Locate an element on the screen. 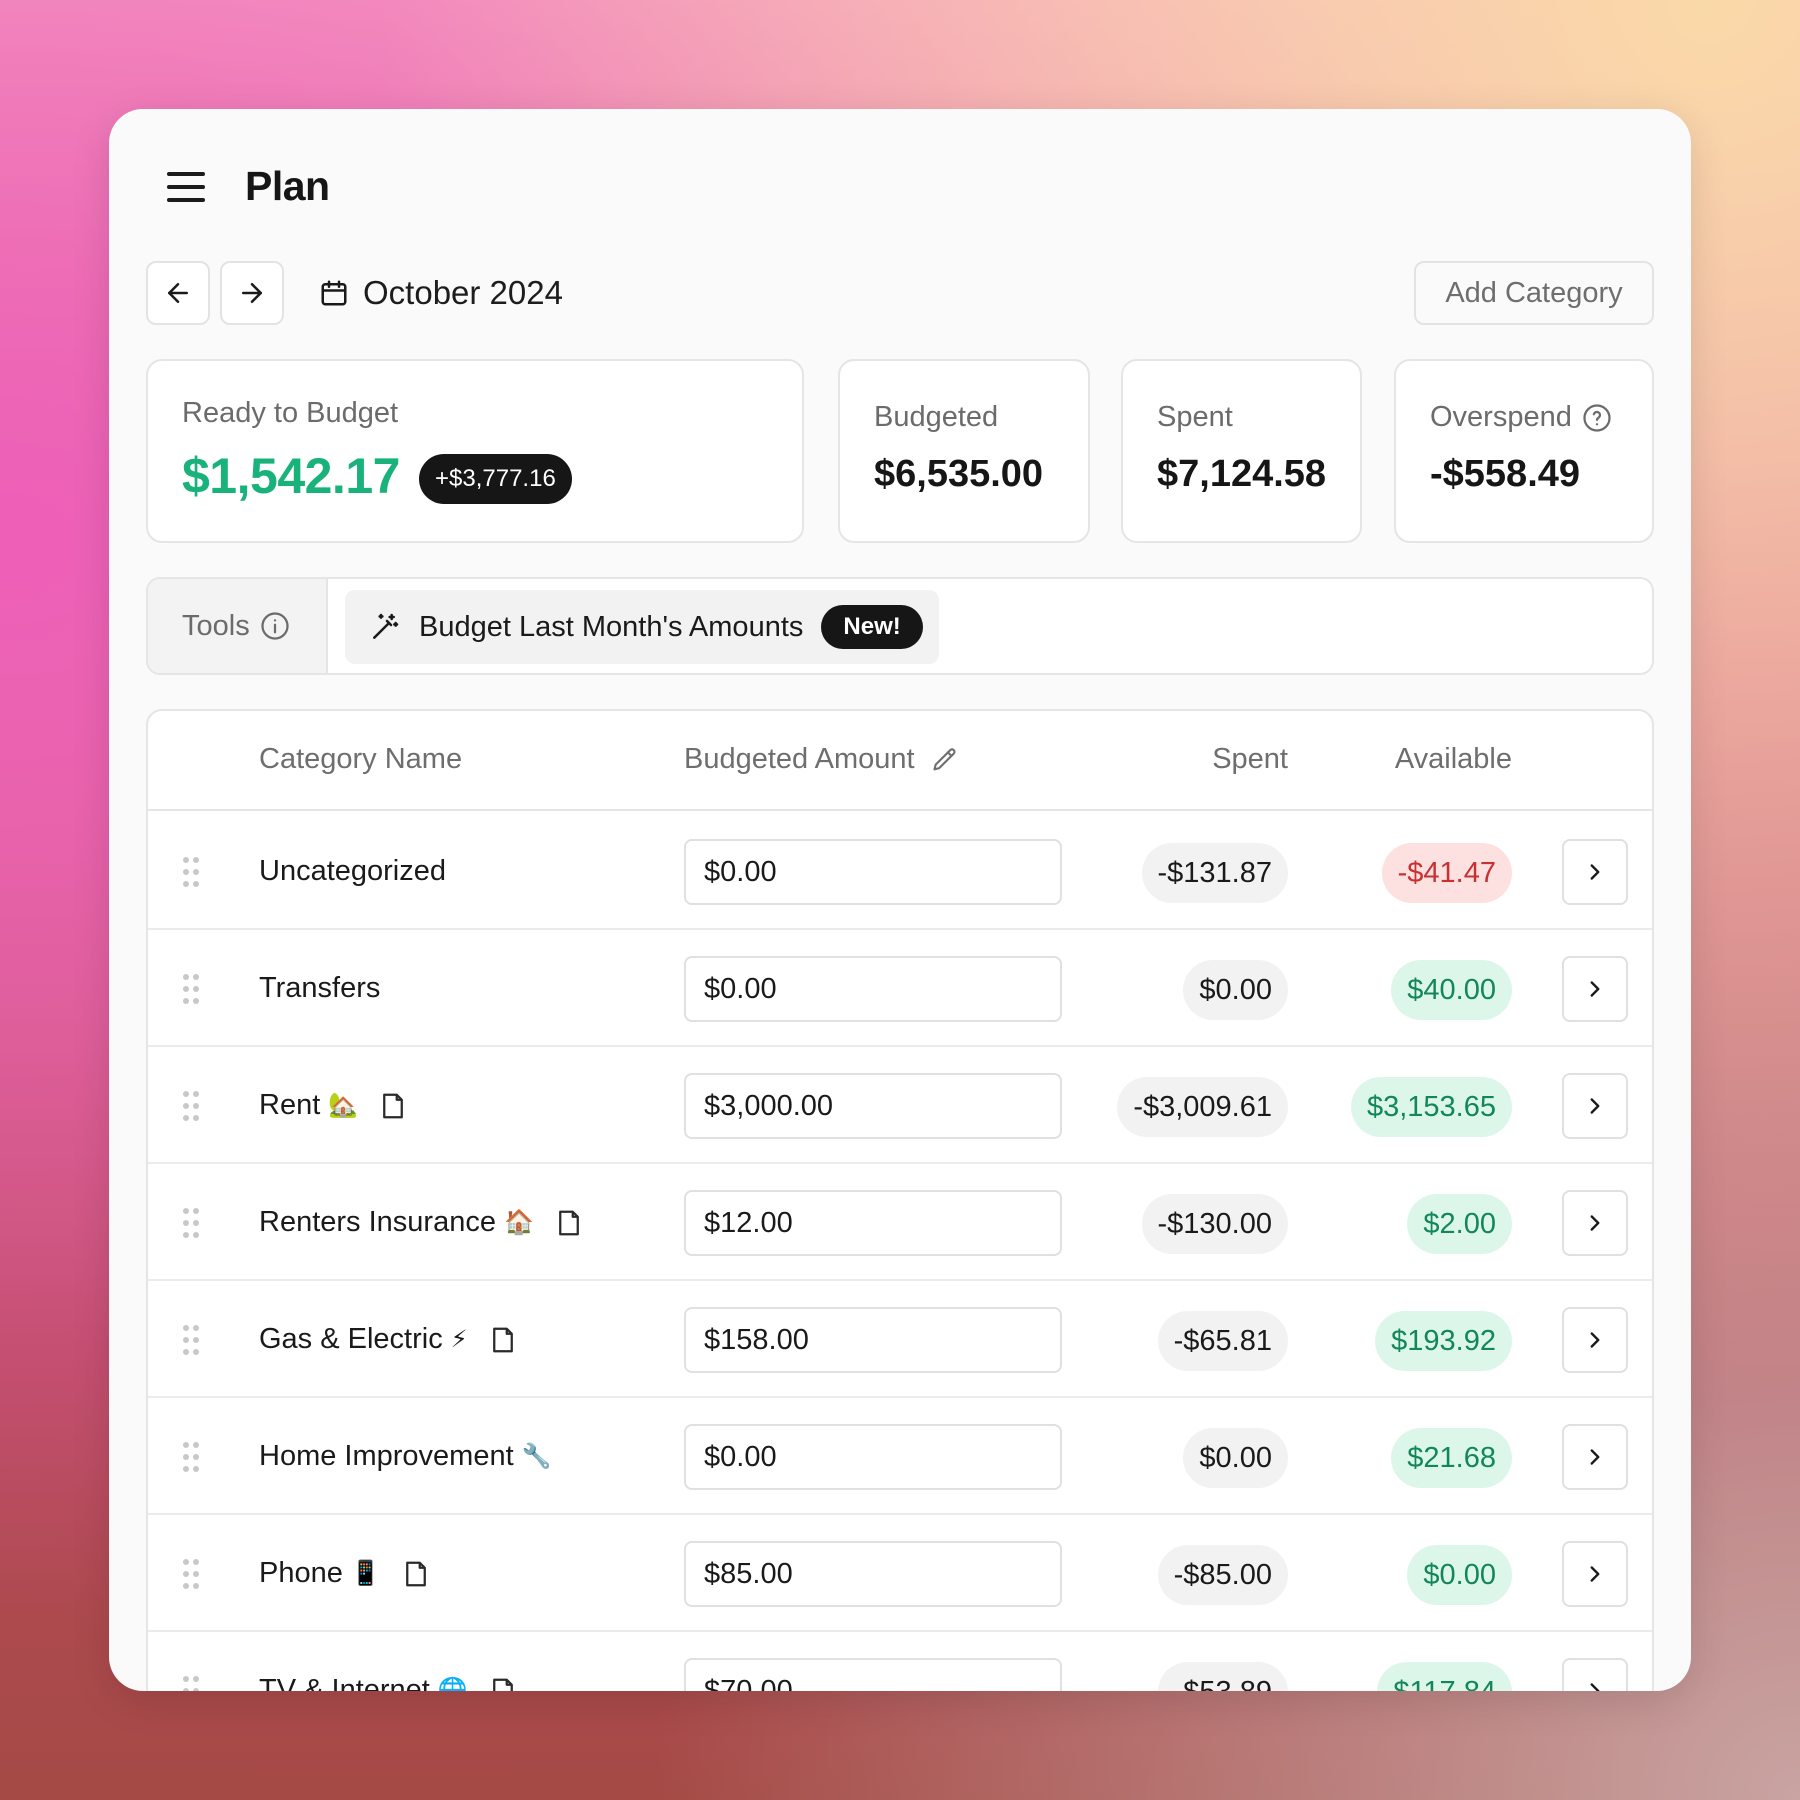  available-amount: $40.00 is located at coordinates (1451, 990).